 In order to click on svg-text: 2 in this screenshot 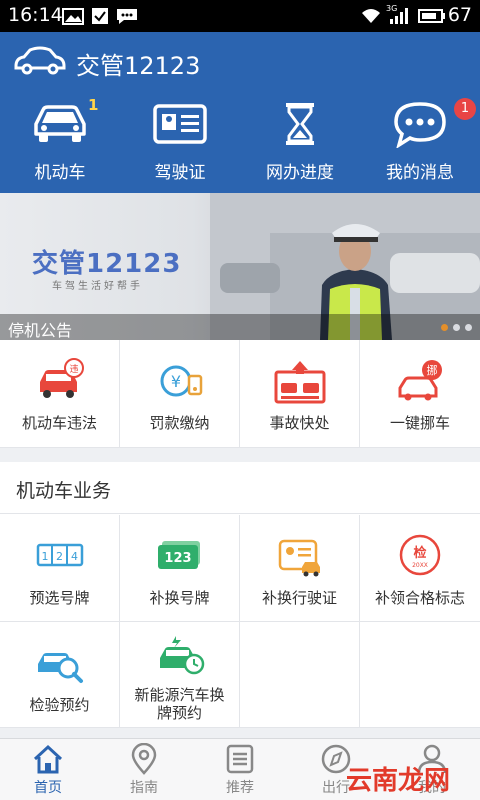, I will do `click(59, 556)`.